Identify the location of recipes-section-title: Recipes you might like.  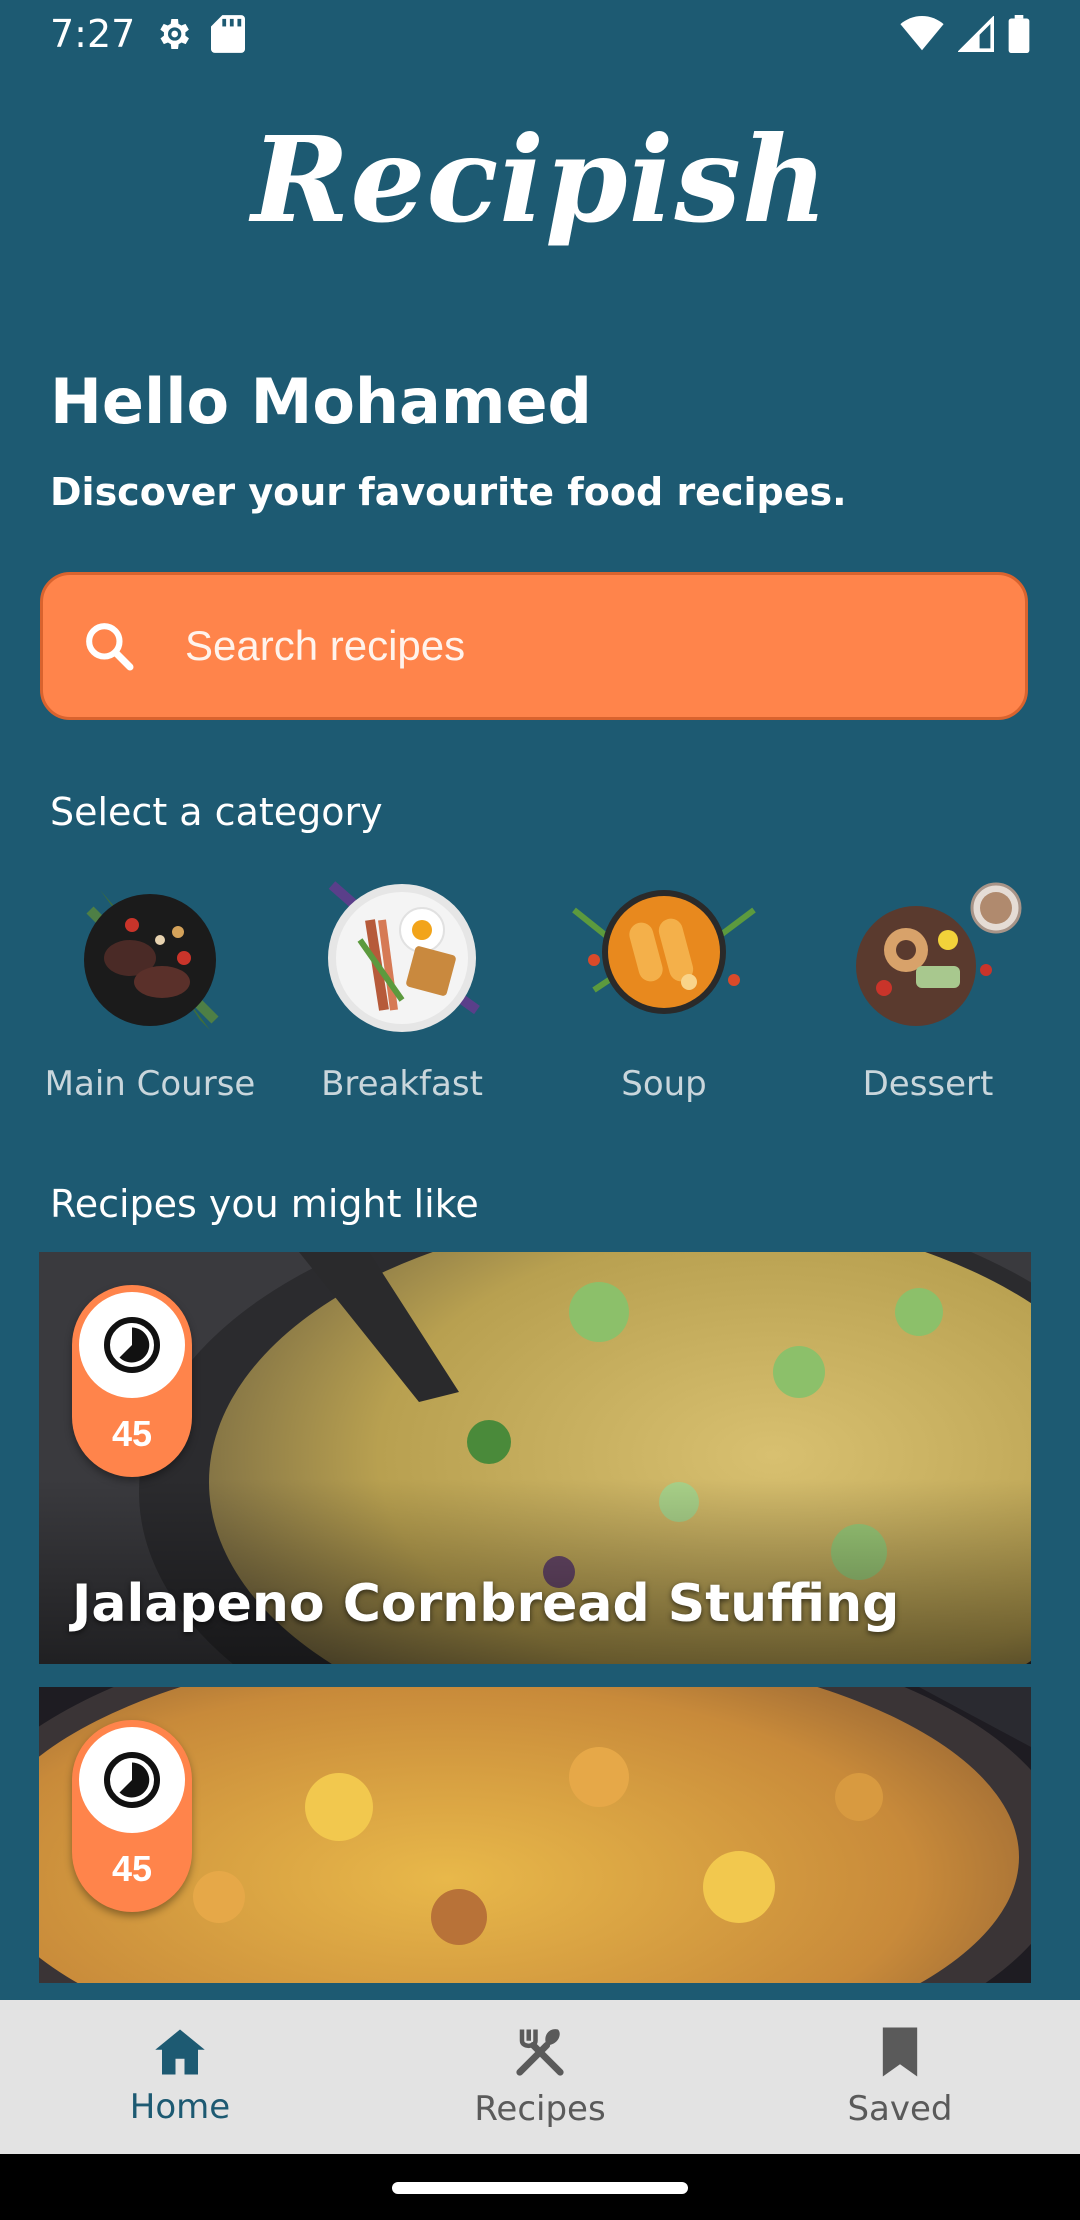
(264, 1204).